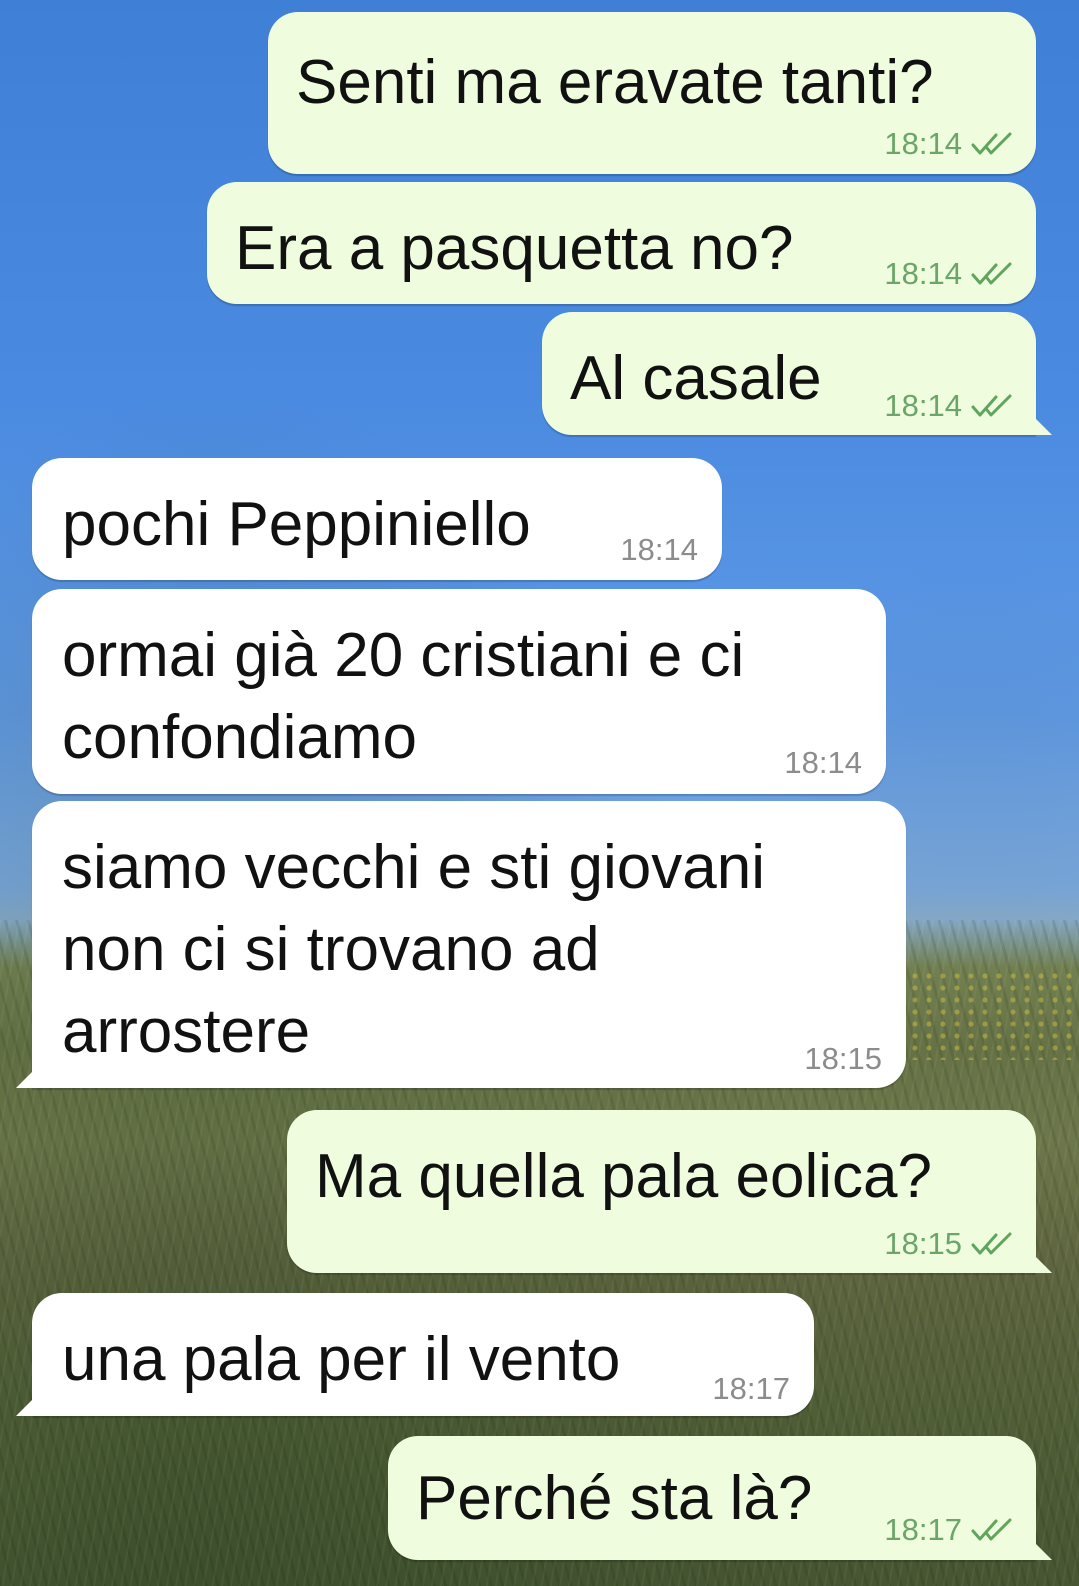  I want to click on message-text-line: non ci si trovano ad, so click(331, 949).